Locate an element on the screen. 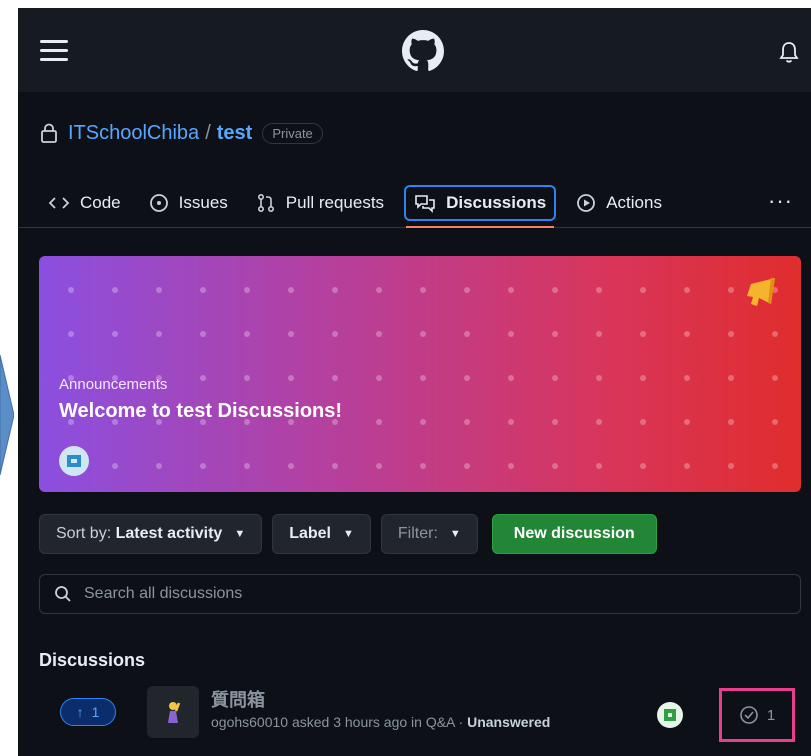 The height and width of the screenshot is (756, 811). sort-prefix: Sort by: is located at coordinates (84, 533).